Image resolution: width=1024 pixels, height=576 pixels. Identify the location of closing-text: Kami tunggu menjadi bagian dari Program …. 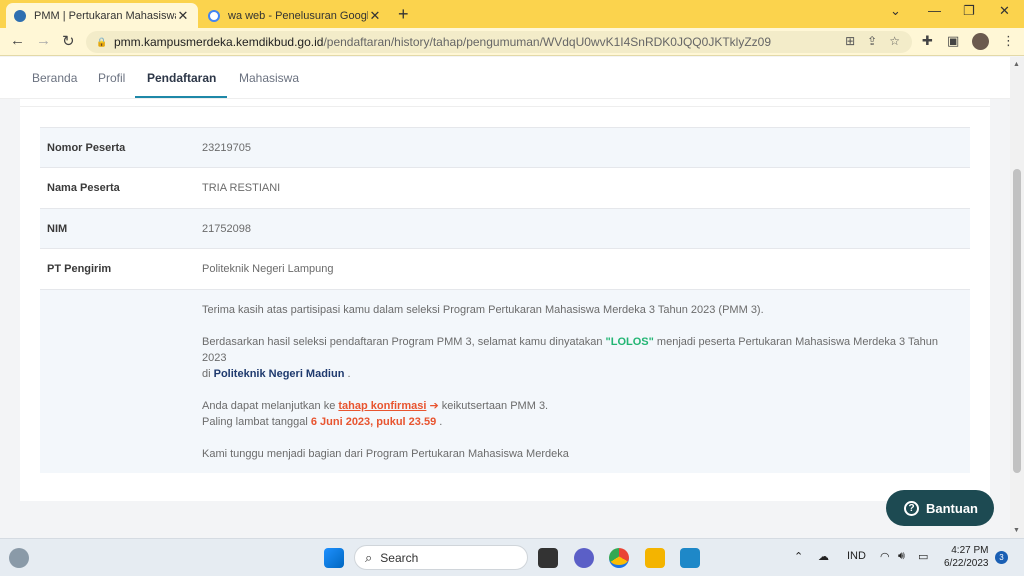
(385, 454).